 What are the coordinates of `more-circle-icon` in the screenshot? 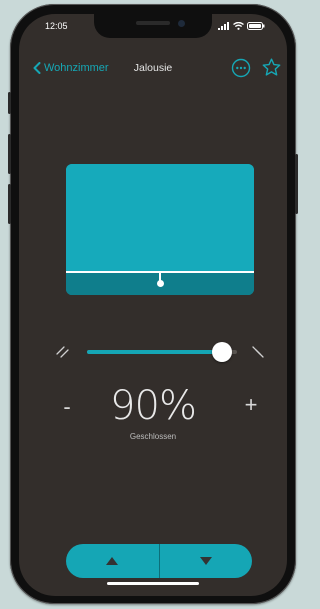 It's located at (241, 68).